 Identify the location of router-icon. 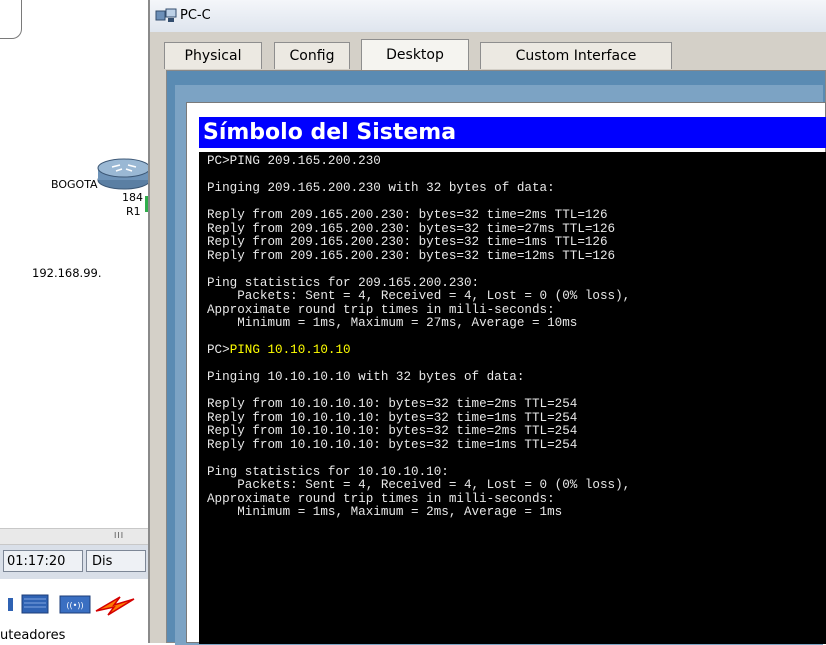
(122, 174).